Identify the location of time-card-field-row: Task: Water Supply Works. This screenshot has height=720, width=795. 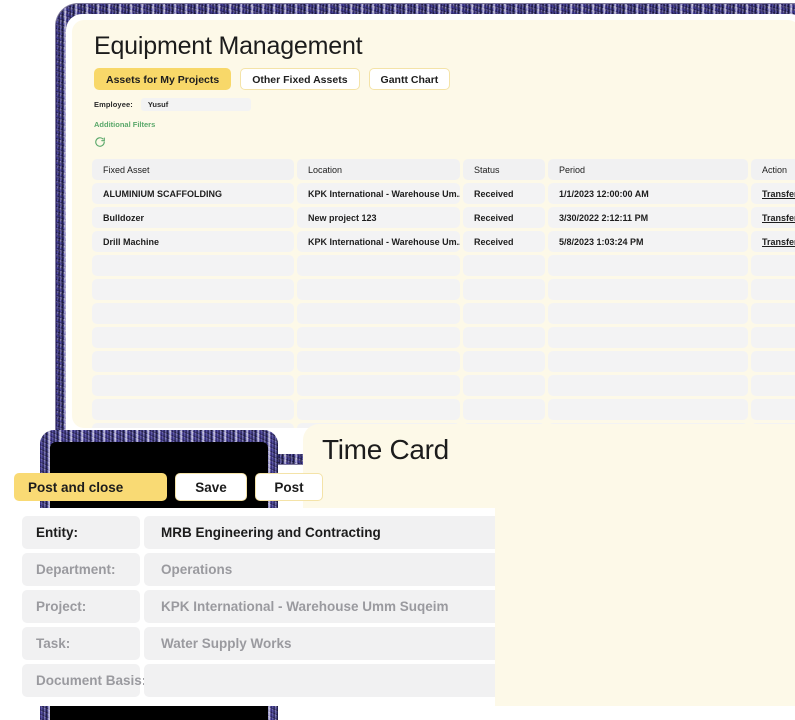
(258, 643).